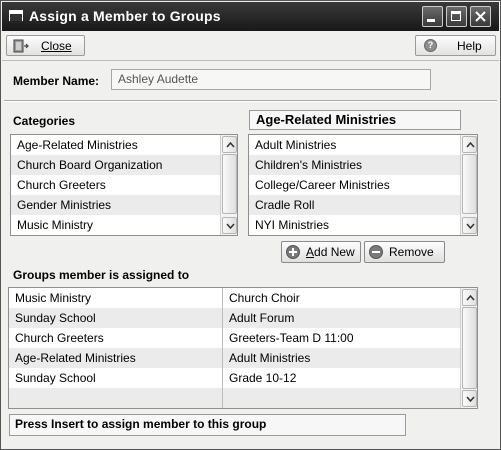 The height and width of the screenshot is (450, 501). I want to click on add-new-button: Add New, so click(321, 252).